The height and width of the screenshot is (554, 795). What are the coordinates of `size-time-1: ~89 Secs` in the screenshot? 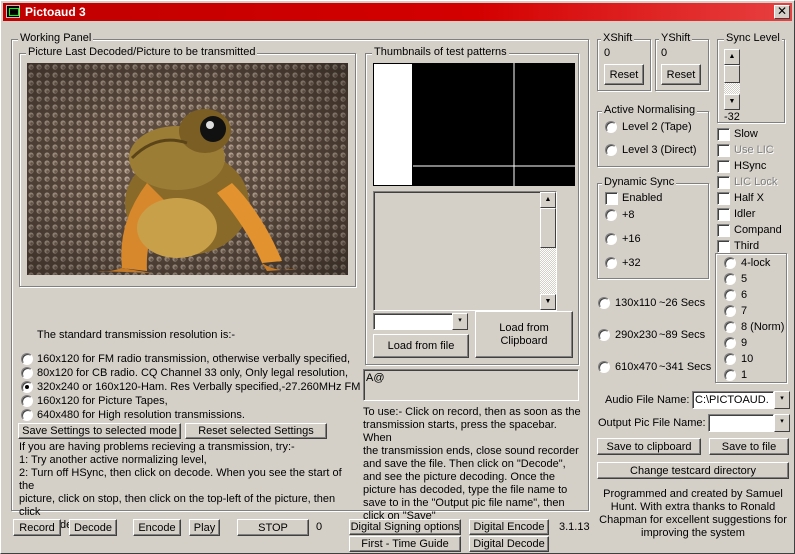 It's located at (682, 335).